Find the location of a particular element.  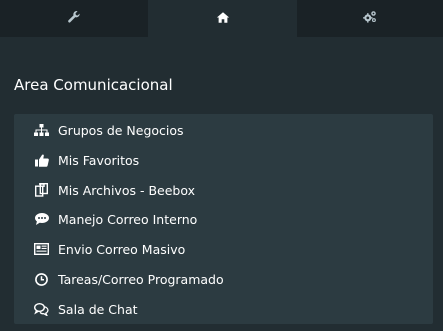

tab-bar is located at coordinates (221, 18).